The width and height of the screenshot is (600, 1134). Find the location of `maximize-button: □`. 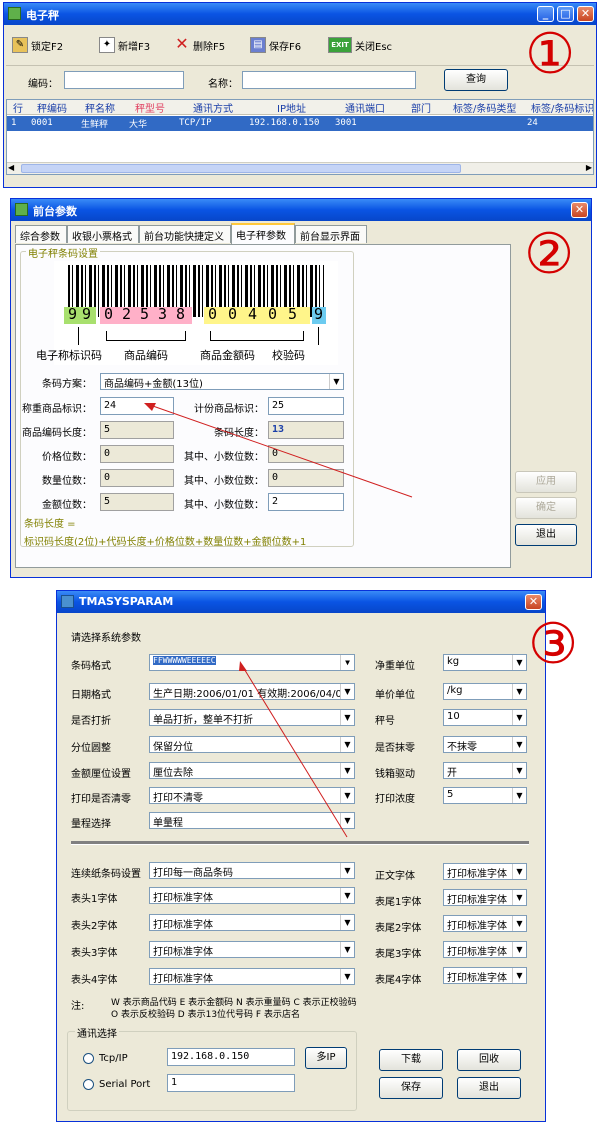

maximize-button: □ is located at coordinates (565, 14).